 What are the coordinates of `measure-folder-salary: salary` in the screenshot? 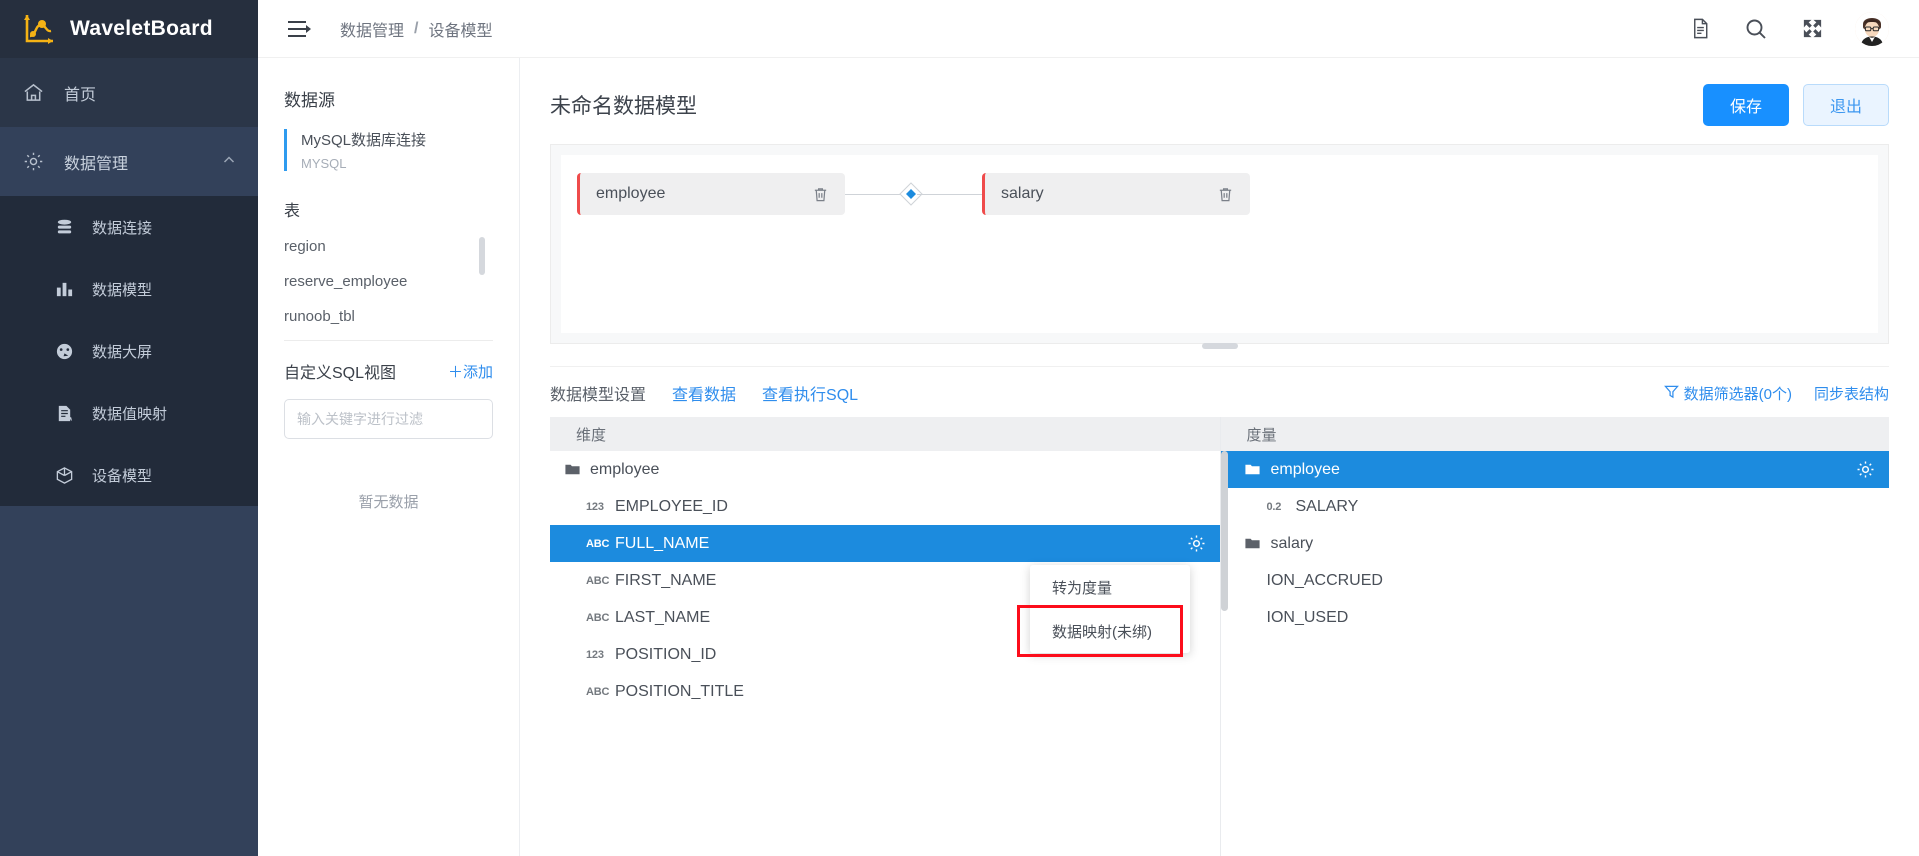 It's located at (1555, 543).